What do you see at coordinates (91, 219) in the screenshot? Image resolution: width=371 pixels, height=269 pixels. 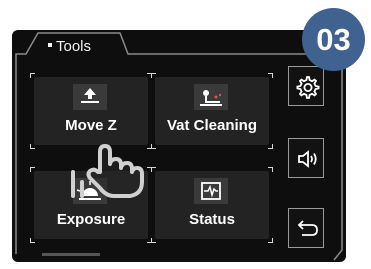 I see `exposure-label: Exposure` at bounding box center [91, 219].